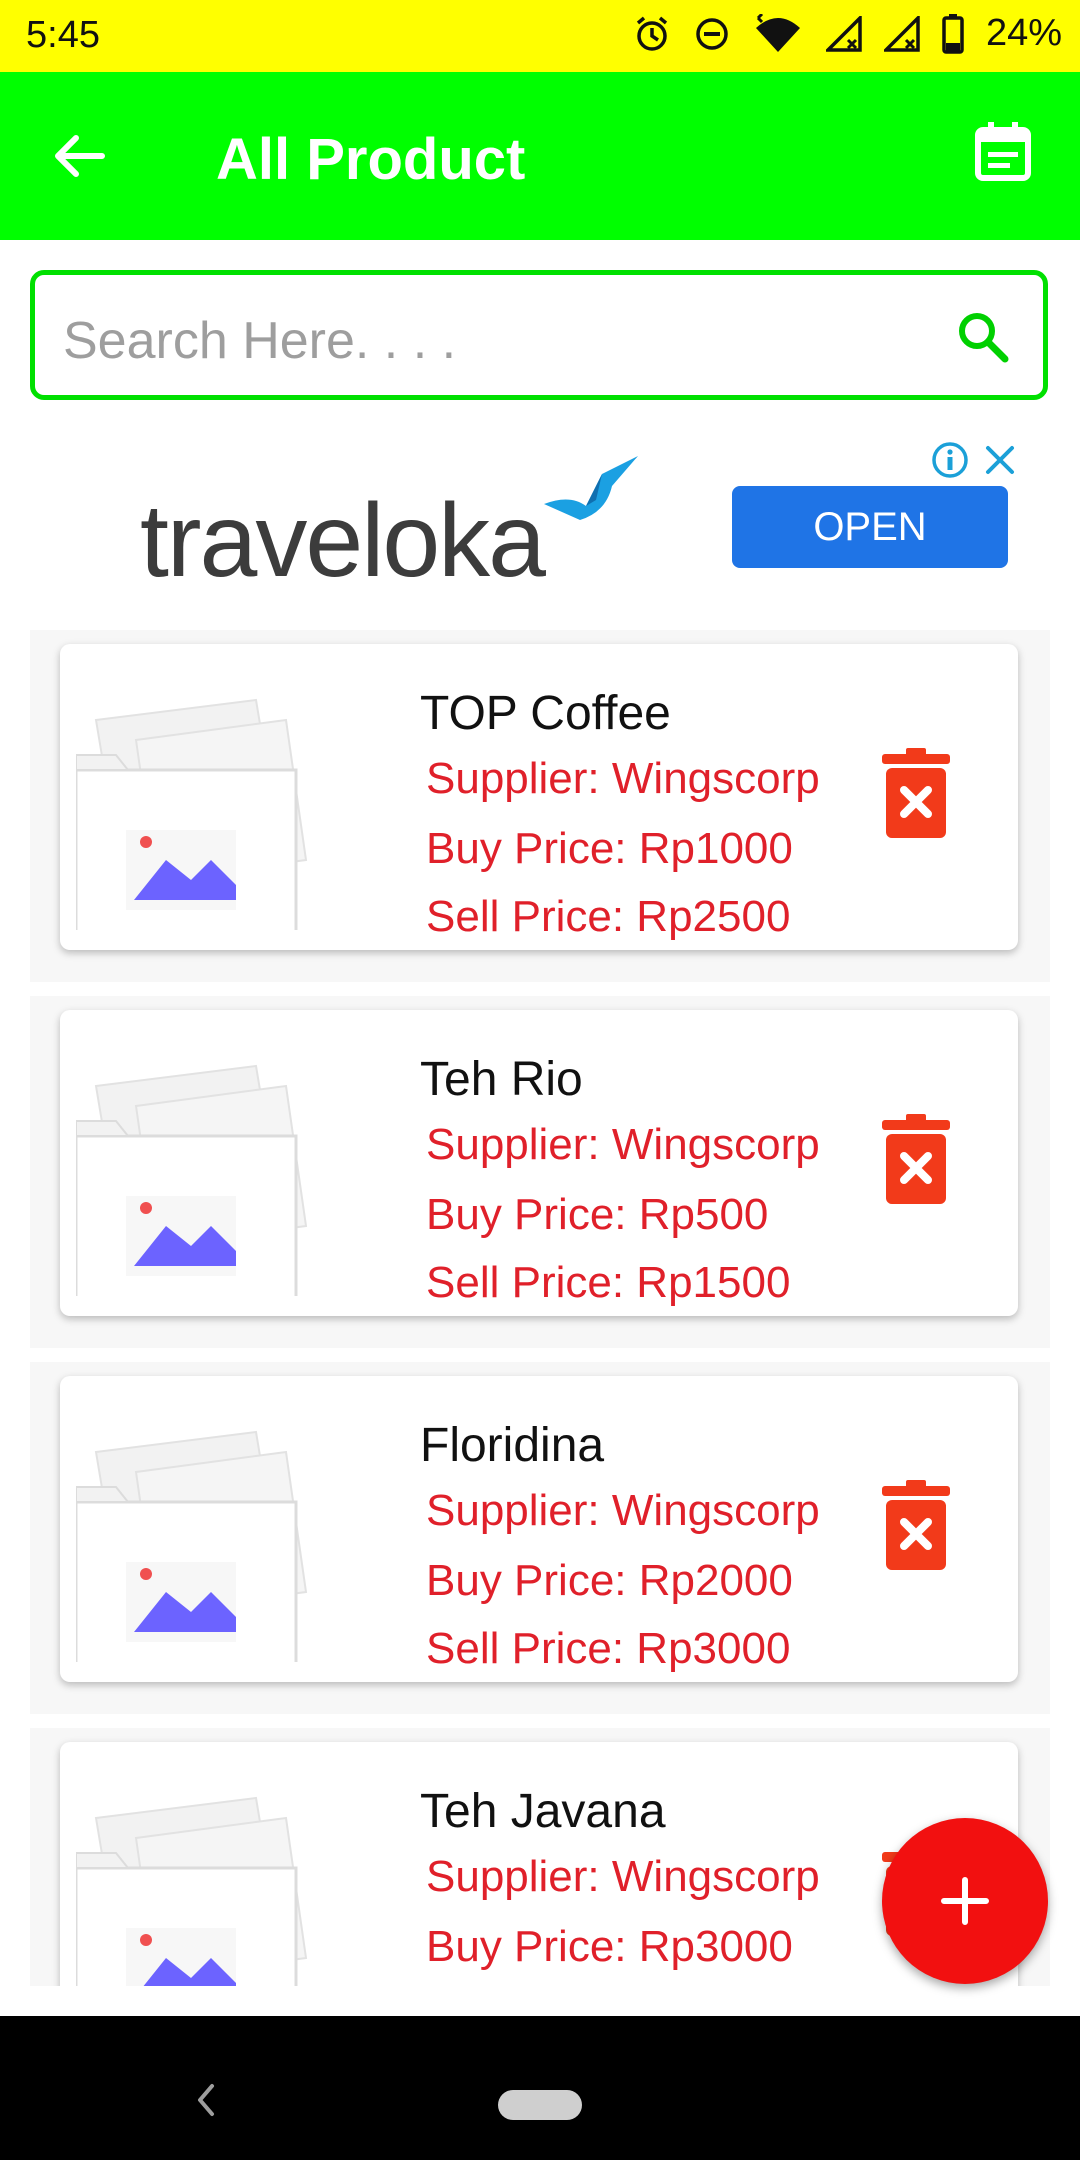 The height and width of the screenshot is (2160, 1080). Describe the element at coordinates (543, 1811) in the screenshot. I see `product-name: Teh Javana` at that location.